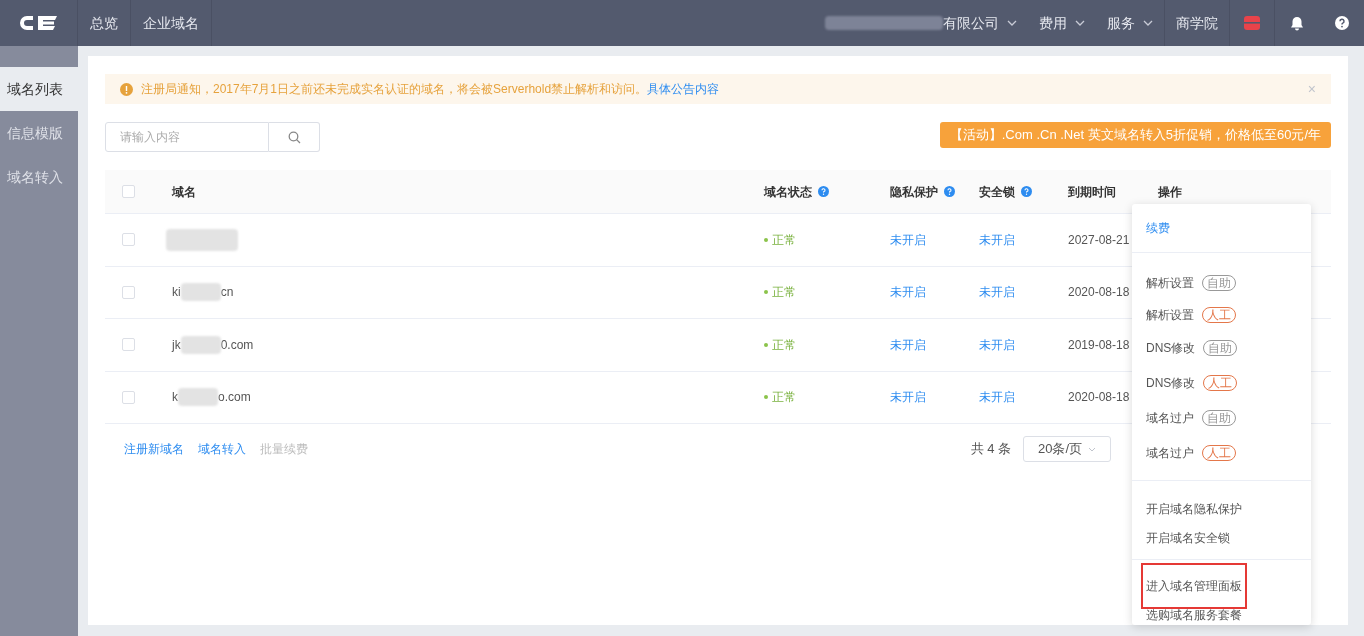 This screenshot has height=636, width=1364. I want to click on store-icon, so click(1252, 23).